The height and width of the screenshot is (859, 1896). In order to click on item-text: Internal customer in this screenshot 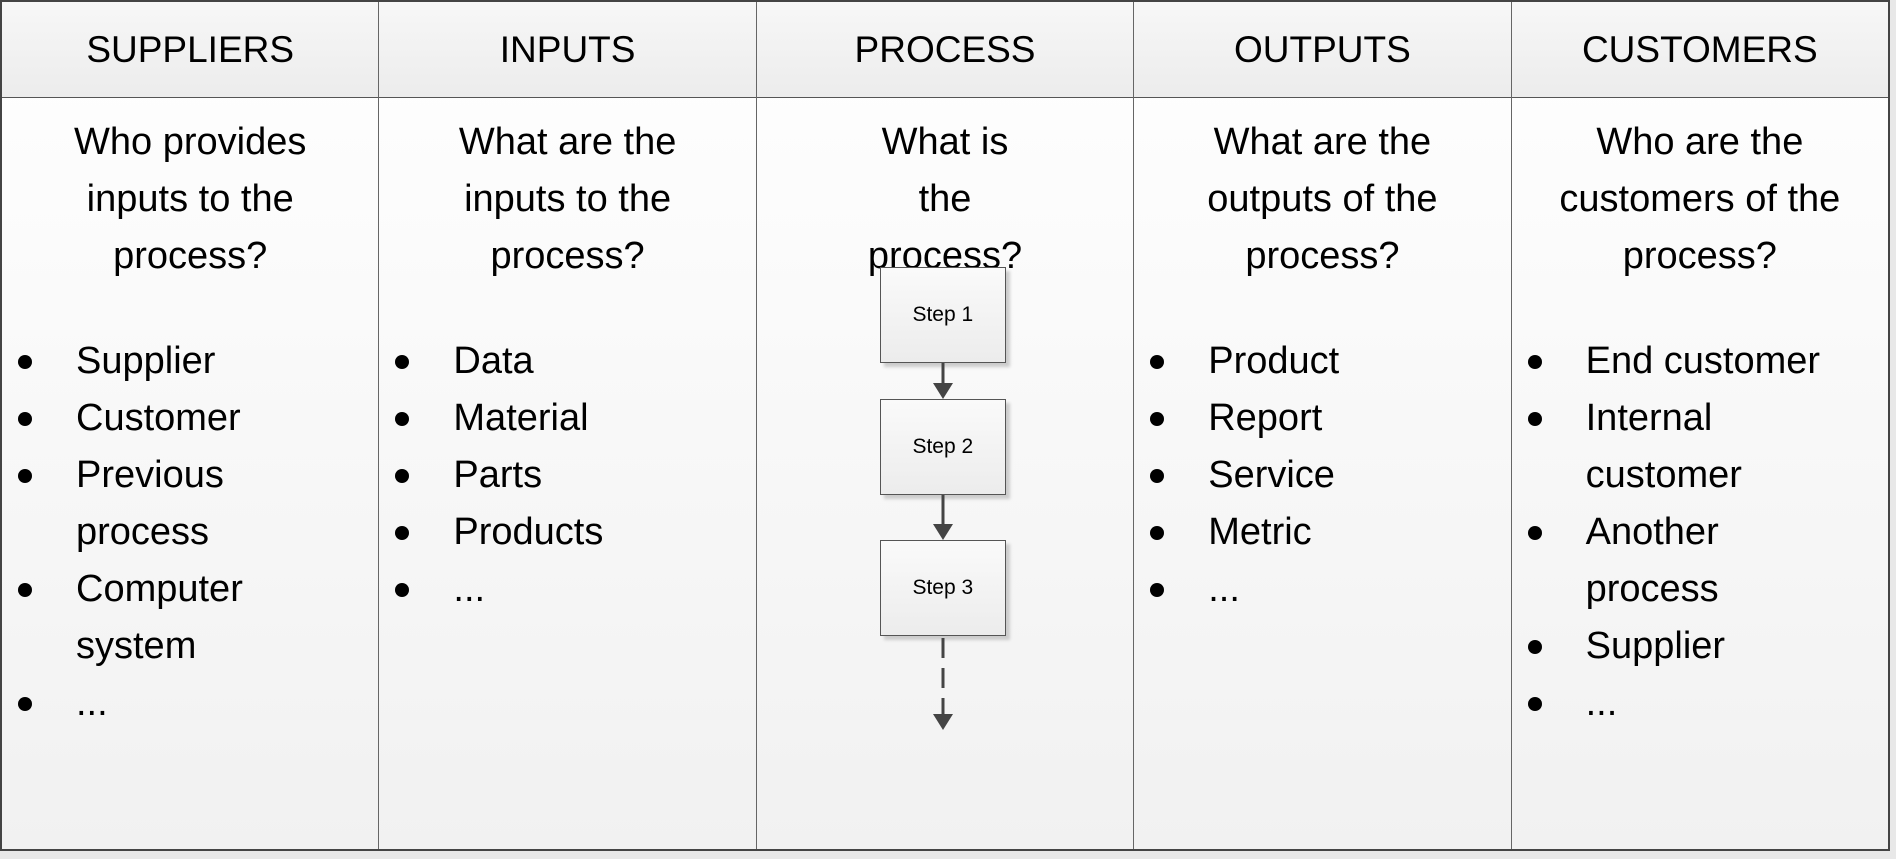, I will do `click(1663, 446)`.